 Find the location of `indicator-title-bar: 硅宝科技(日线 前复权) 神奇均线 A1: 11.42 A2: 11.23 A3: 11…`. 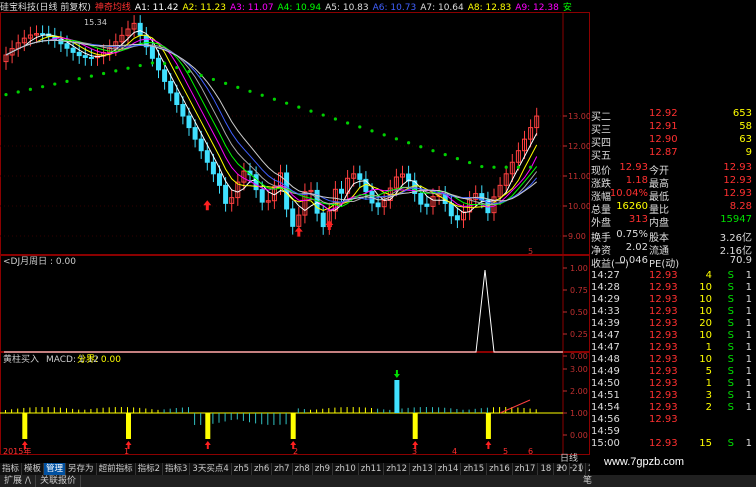

indicator-title-bar: 硅宝科技(日线 前复权) 神奇均线 A1: 11.42 A2: 11.23 A3: 11… is located at coordinates (295, 6).